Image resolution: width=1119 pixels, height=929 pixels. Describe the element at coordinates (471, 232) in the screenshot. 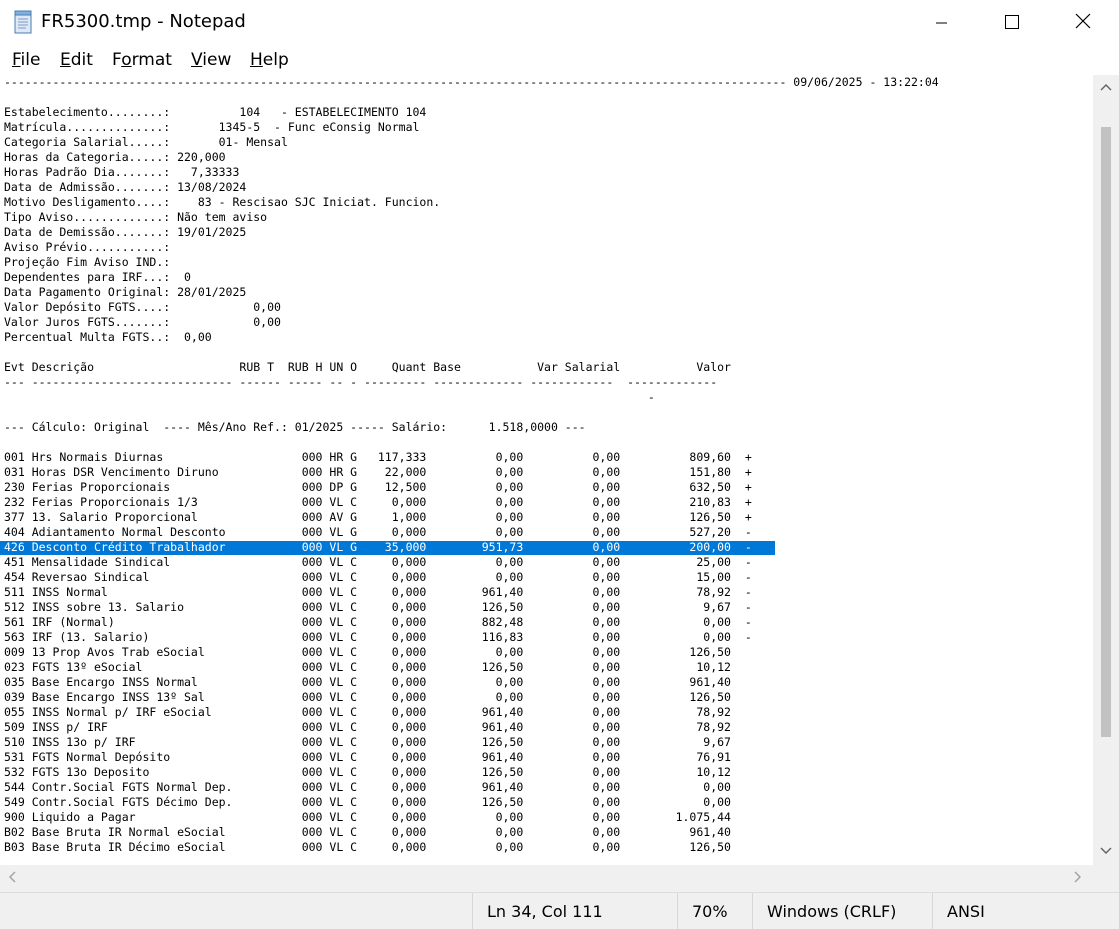

I see `text-line: Data de Demissão.......: 19/01/2025` at that location.